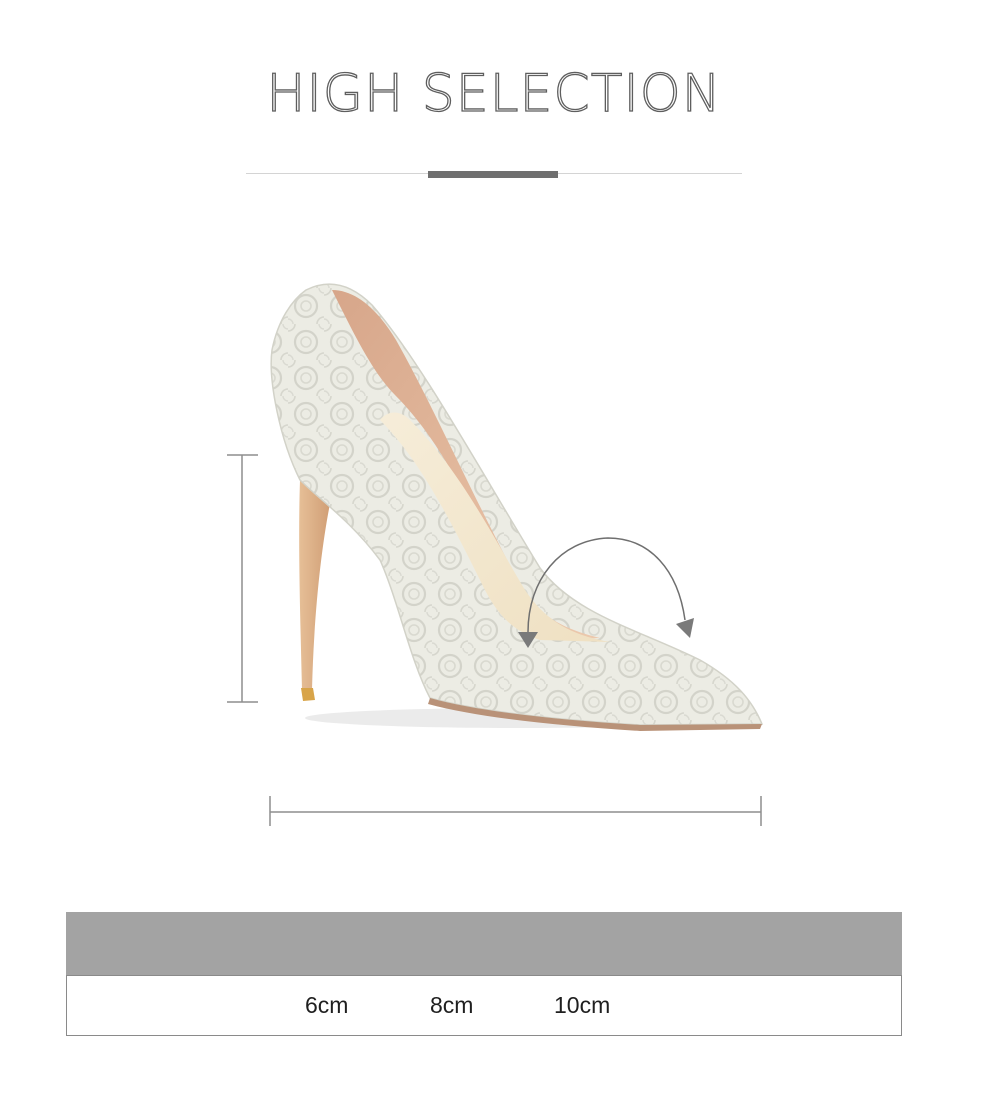 This screenshot has width=988, height=1105. What do you see at coordinates (515, 811) in the screenshot?
I see `shoe-length-measure` at bounding box center [515, 811].